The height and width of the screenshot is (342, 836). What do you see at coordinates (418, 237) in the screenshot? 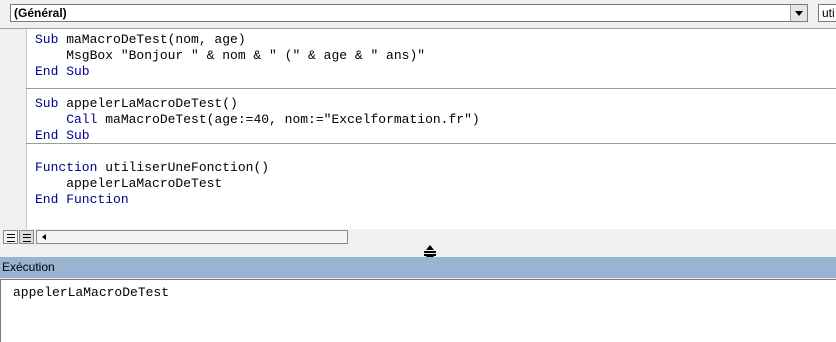
I see `code-pane-status` at bounding box center [418, 237].